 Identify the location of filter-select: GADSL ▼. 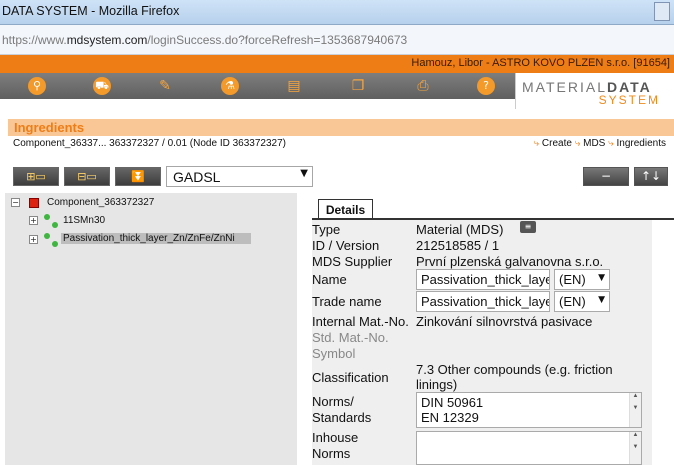
(239, 176).